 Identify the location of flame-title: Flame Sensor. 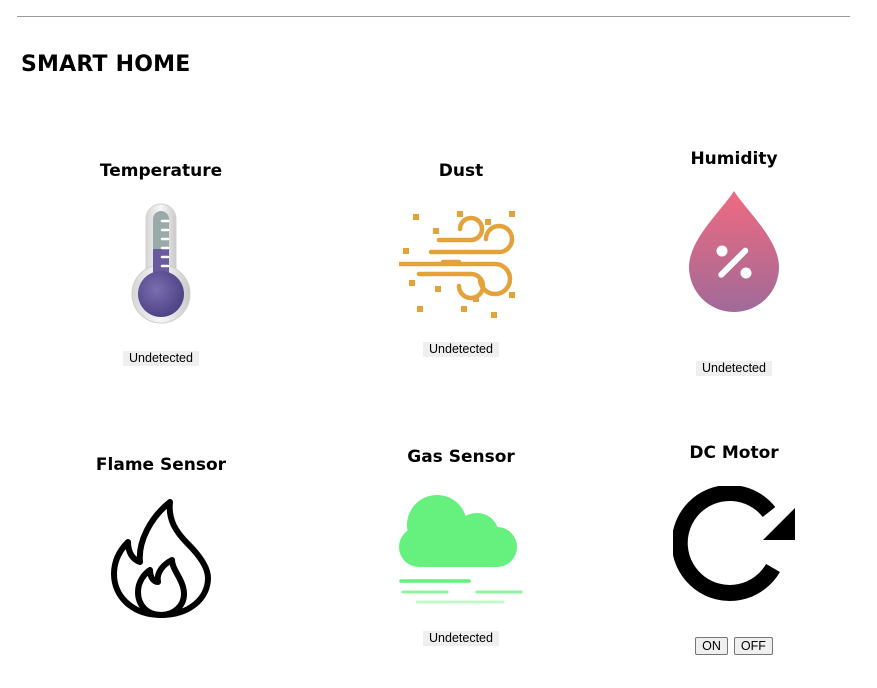
(161, 465).